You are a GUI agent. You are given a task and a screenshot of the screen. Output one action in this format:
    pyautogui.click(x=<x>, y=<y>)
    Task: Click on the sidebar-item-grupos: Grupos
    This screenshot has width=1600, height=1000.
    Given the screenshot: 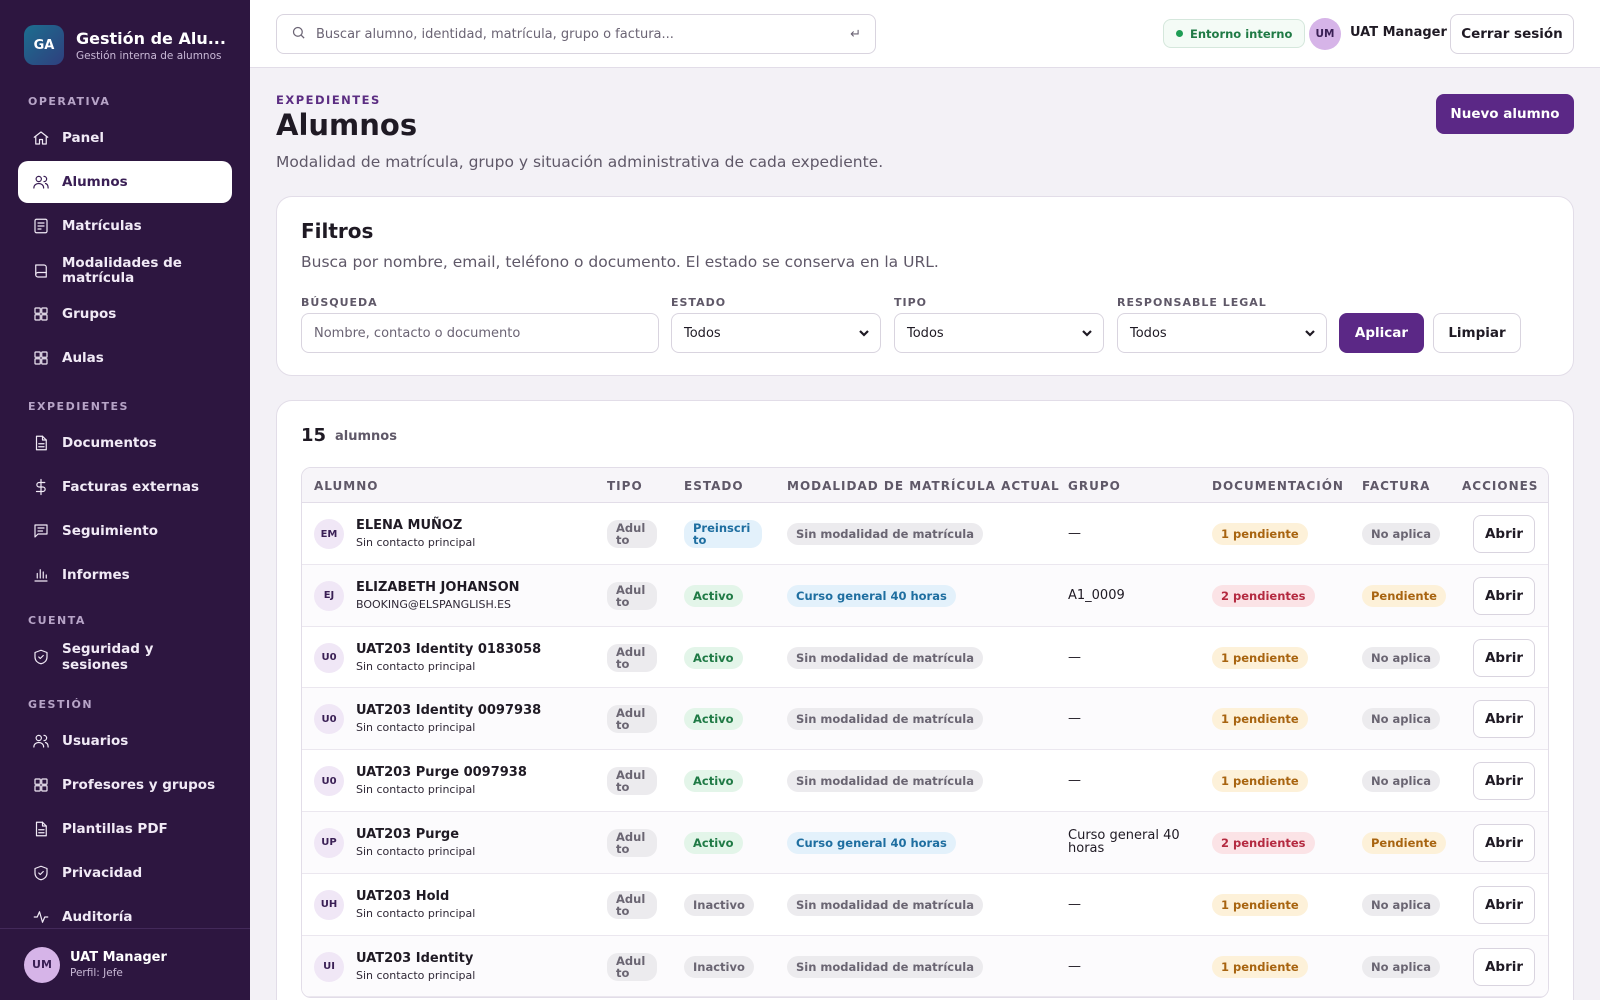 What is the action you would take?
    pyautogui.click(x=125, y=314)
    